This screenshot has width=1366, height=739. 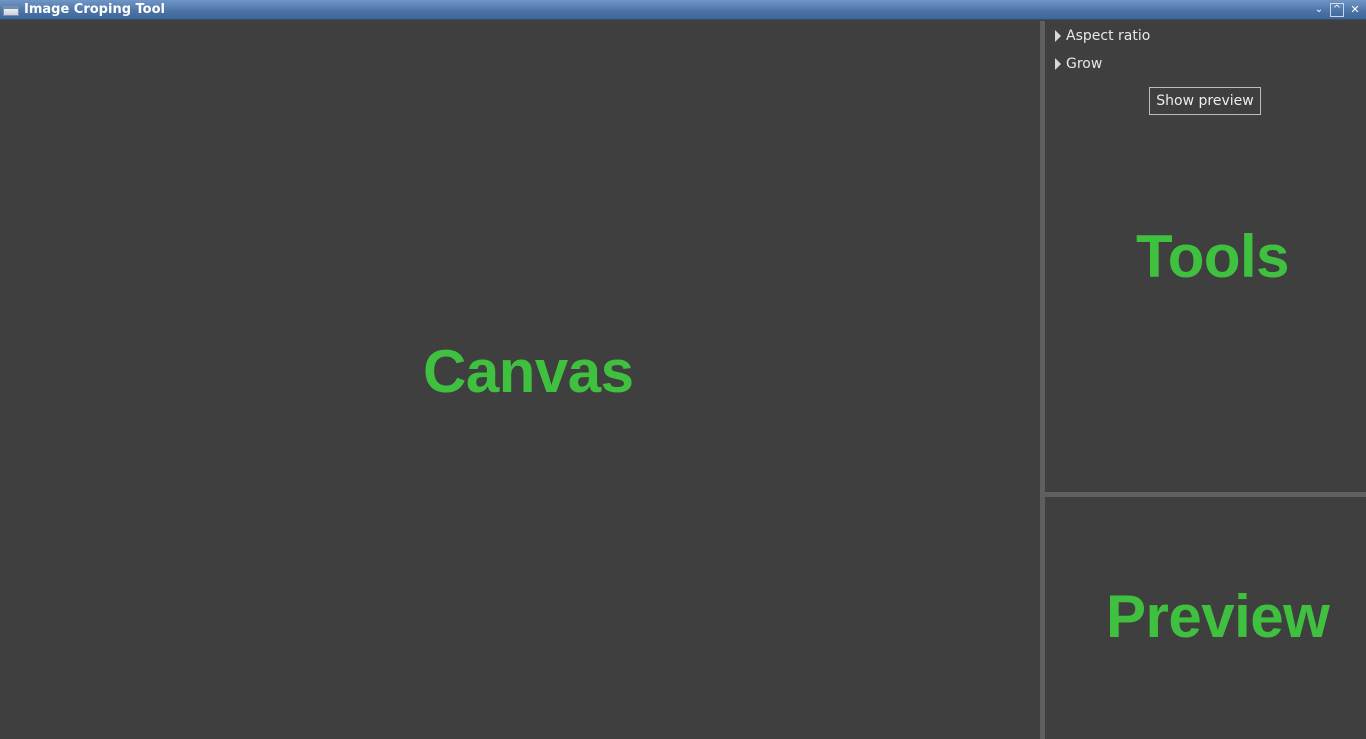 What do you see at coordinates (94, 9) in the screenshot?
I see `window-title: Image Croping Tool` at bounding box center [94, 9].